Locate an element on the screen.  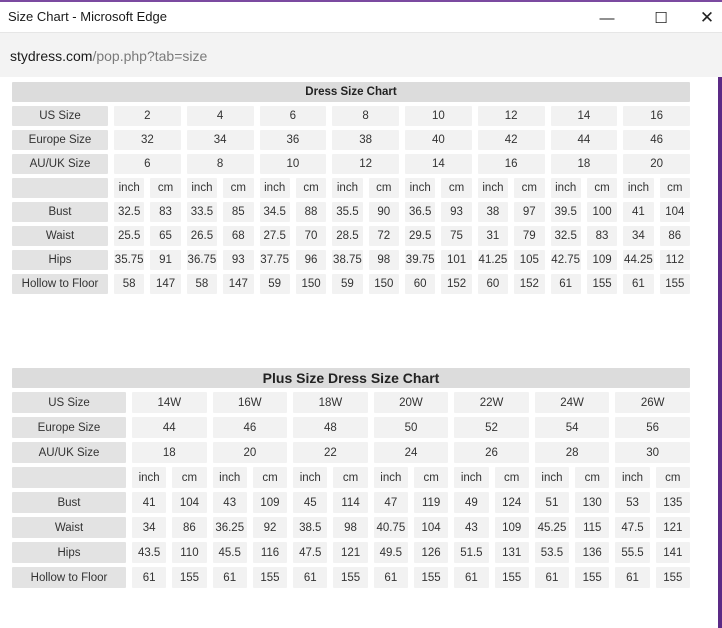
measurement-value: 105 is located at coordinates (529, 260).